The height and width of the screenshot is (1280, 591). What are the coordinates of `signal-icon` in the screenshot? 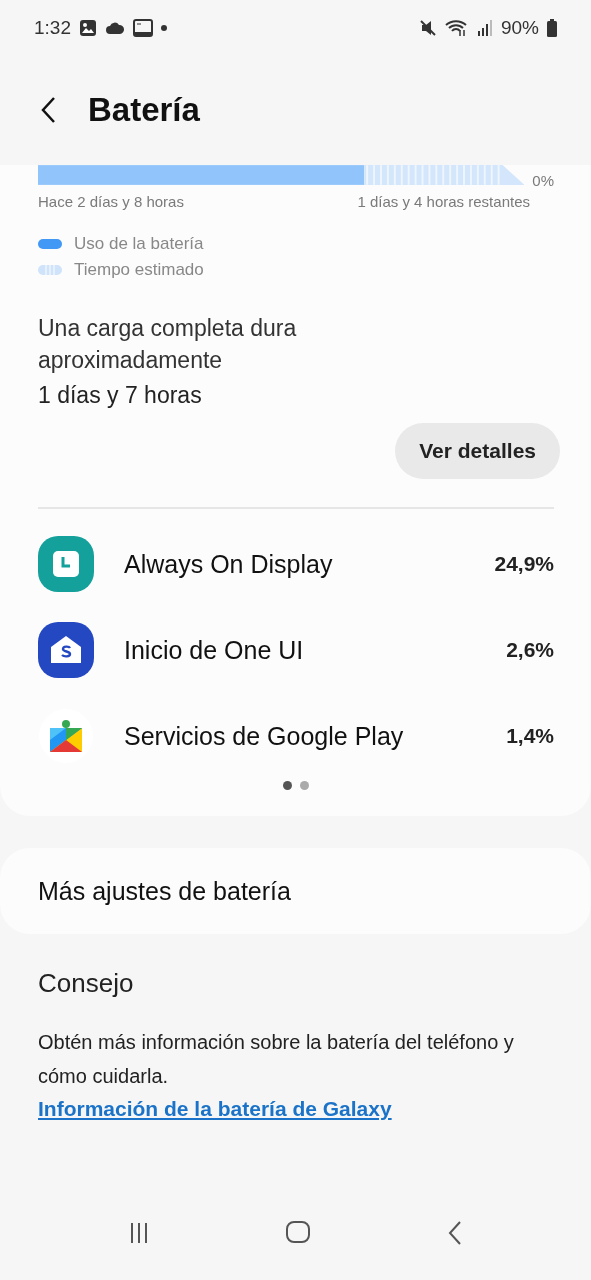 It's located at (484, 27).